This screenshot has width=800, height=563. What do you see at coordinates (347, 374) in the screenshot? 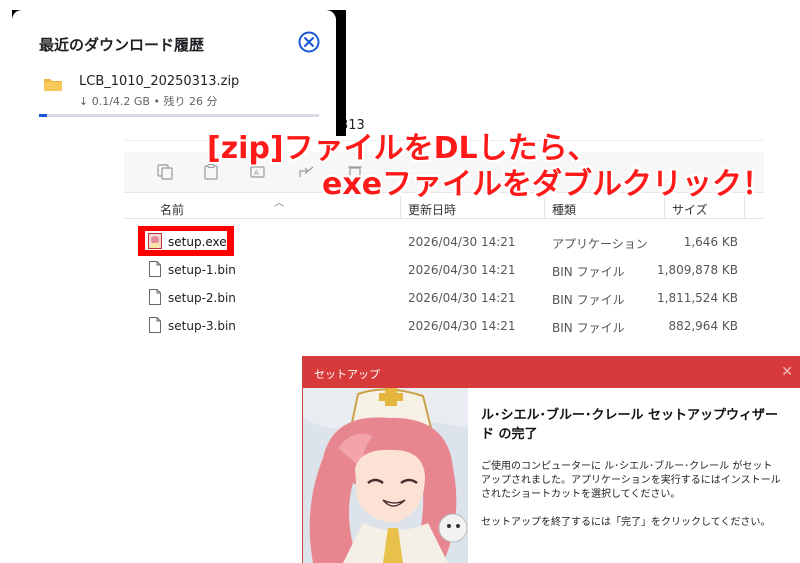
I see `setup-title: セットアップ` at bounding box center [347, 374].